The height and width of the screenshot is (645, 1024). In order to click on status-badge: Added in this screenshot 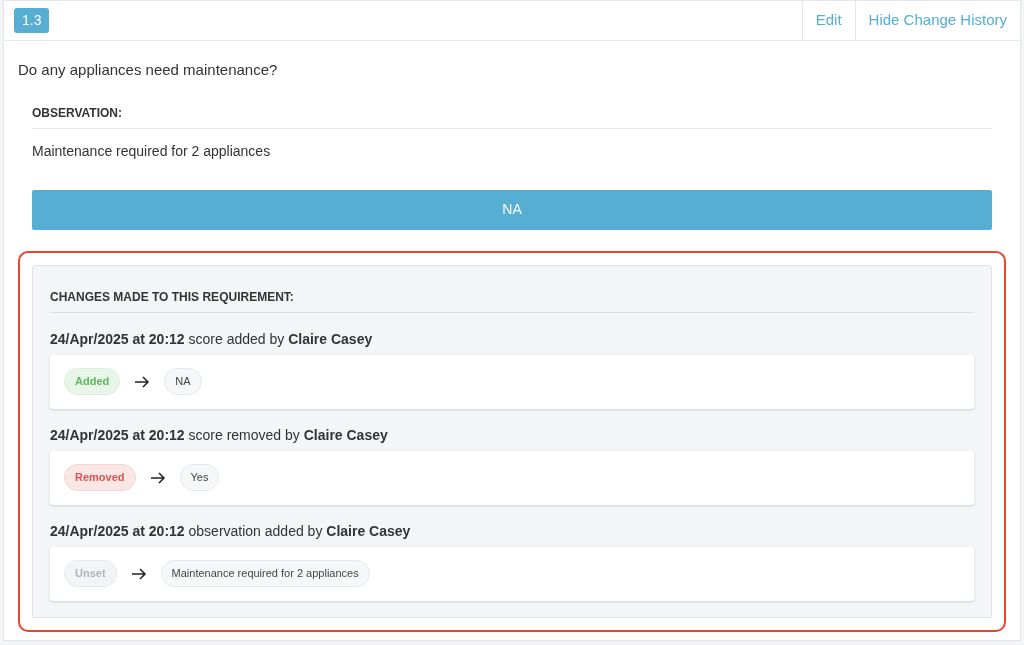, I will do `click(92, 381)`.